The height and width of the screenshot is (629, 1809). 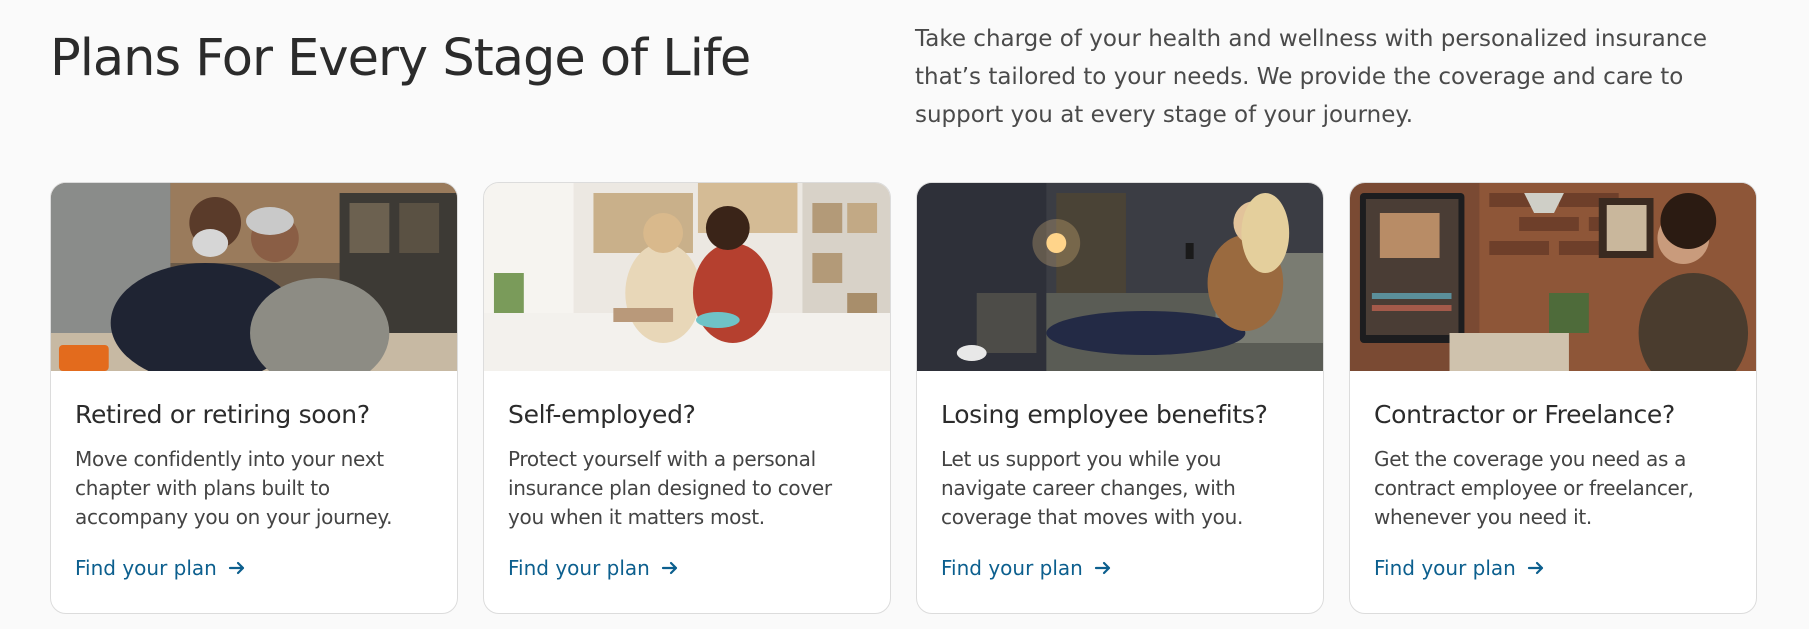 I want to click on card-title: Self-employed?, so click(x=602, y=414).